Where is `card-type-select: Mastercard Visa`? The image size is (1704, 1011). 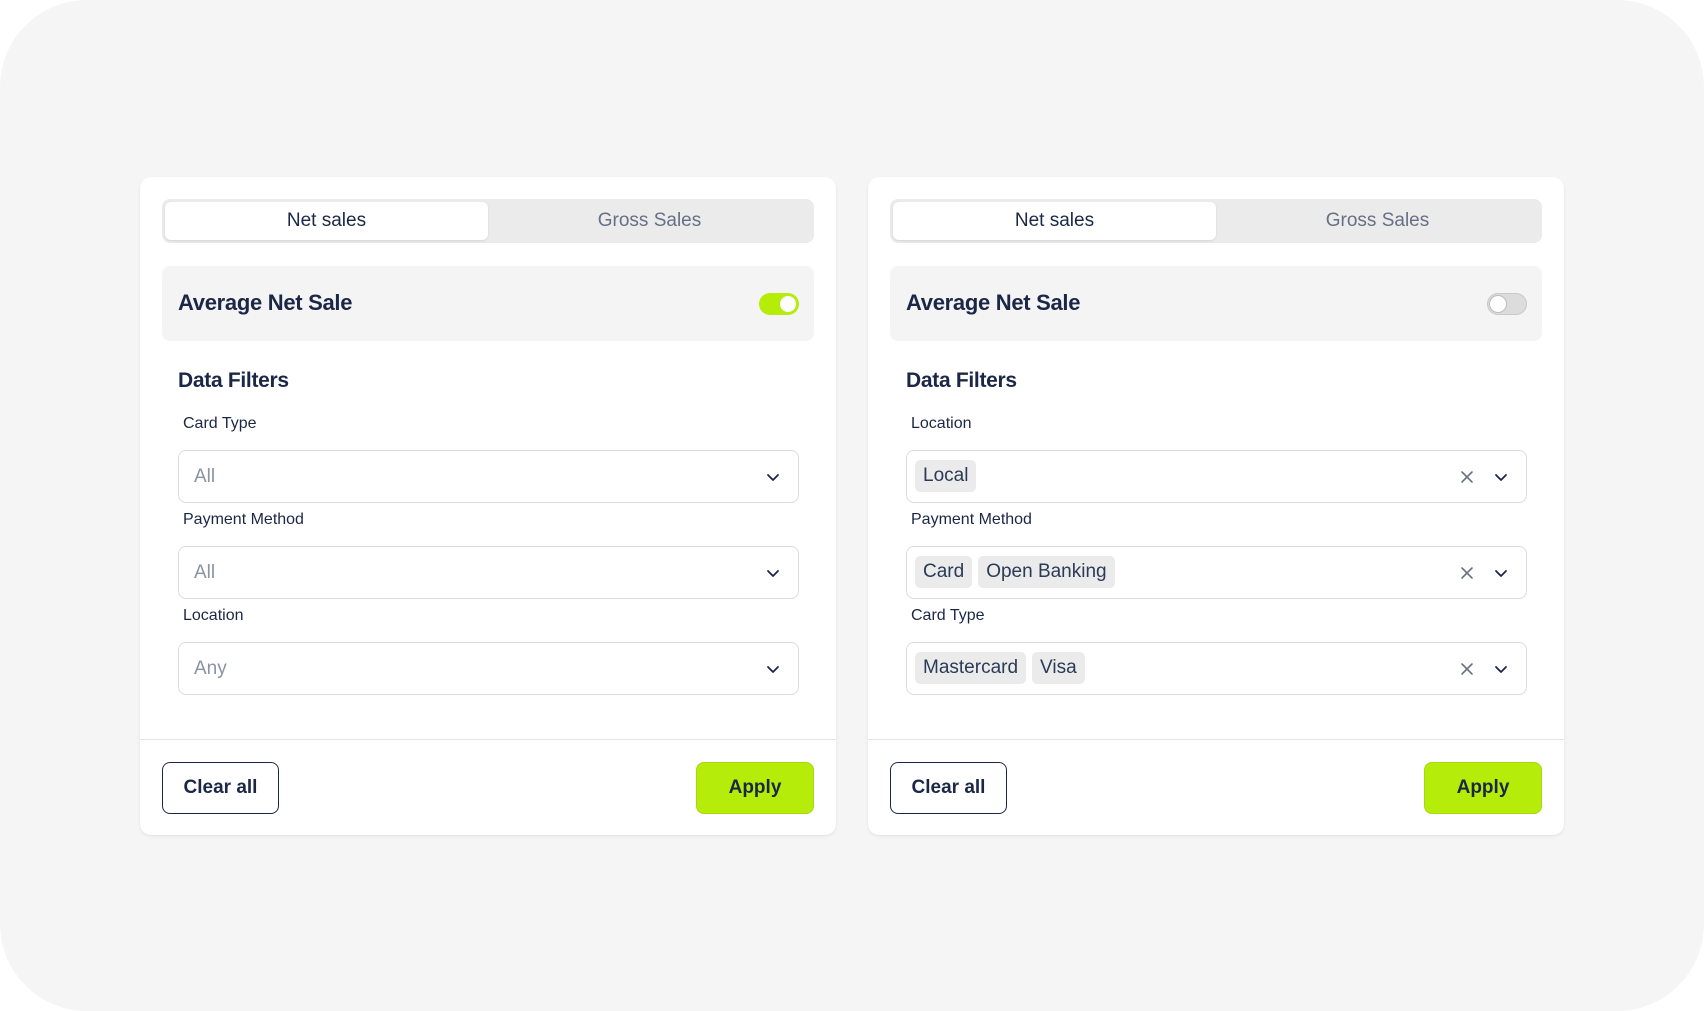
card-type-select: Mastercard Visa is located at coordinates (1216, 668).